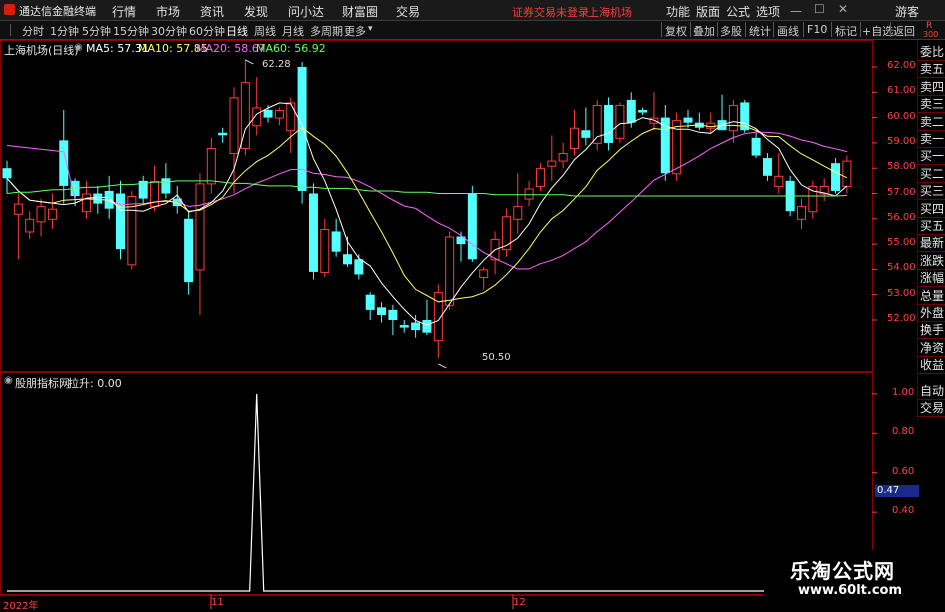 The image size is (945, 612). I want to click on right-panel-item: 买五, so click(932, 226).